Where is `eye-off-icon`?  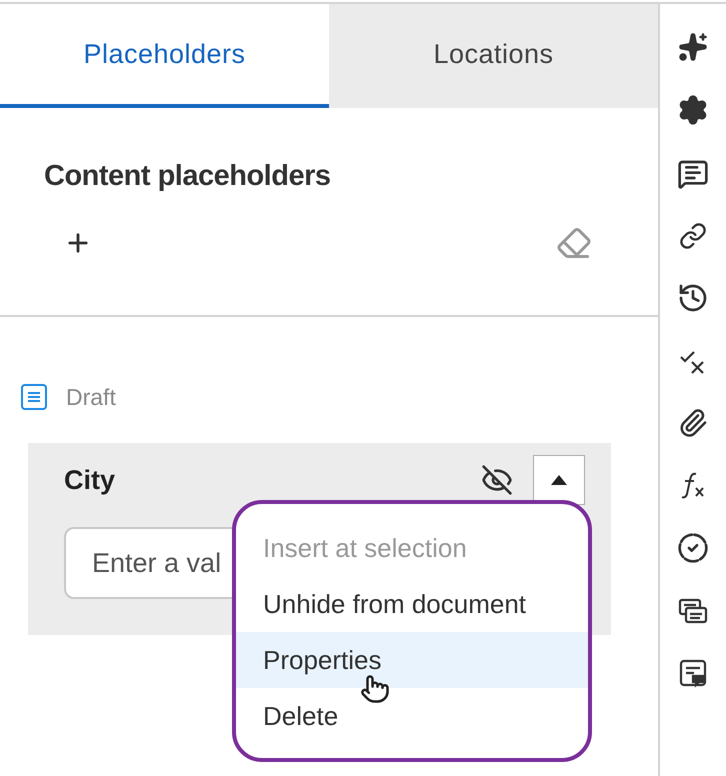
eye-off-icon is located at coordinates (497, 480).